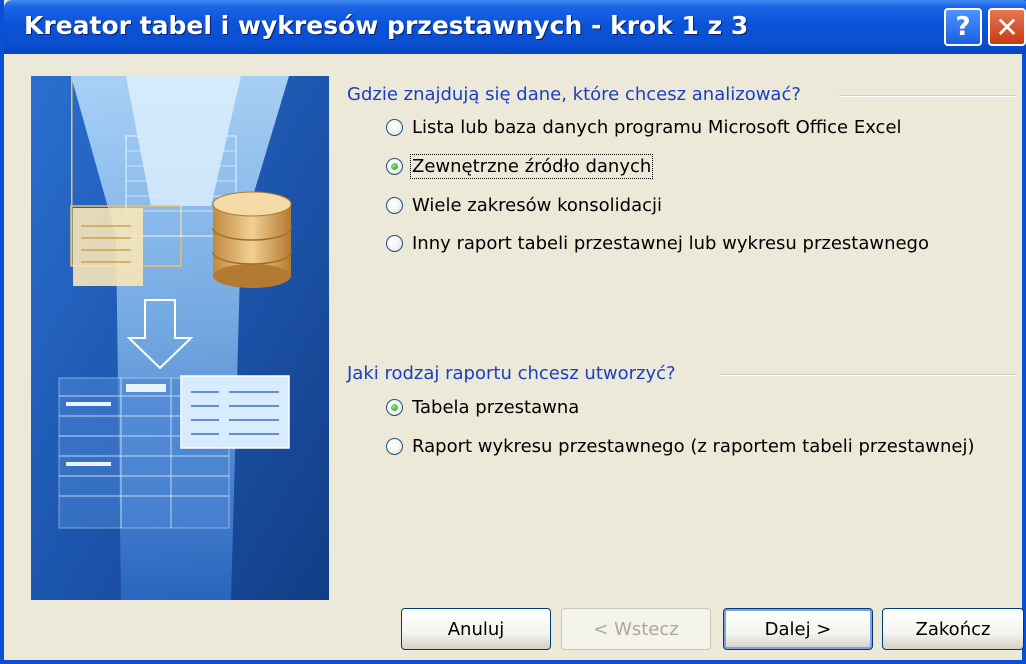  What do you see at coordinates (953, 629) in the screenshot?
I see `finish-button: Zakończ` at bounding box center [953, 629].